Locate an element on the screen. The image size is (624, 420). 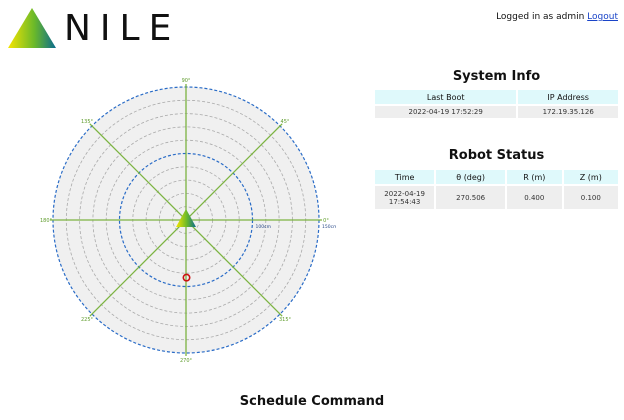
angle-label: 180° is located at coordinates (46, 221).